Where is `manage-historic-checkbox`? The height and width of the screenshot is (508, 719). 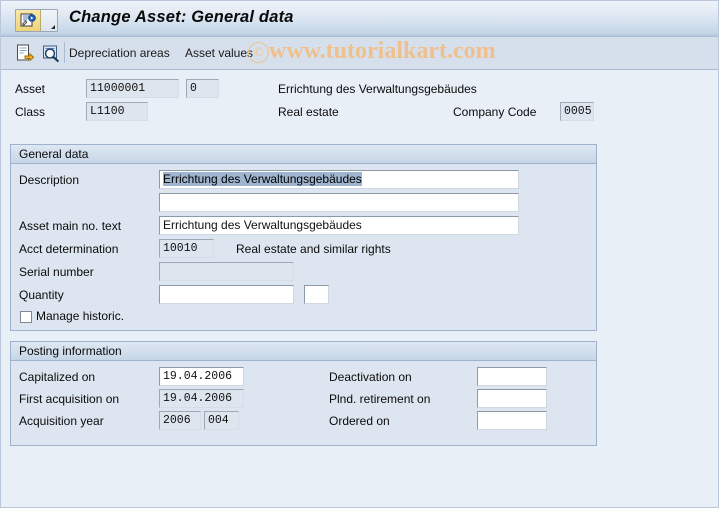
manage-historic-checkbox is located at coordinates (26, 317).